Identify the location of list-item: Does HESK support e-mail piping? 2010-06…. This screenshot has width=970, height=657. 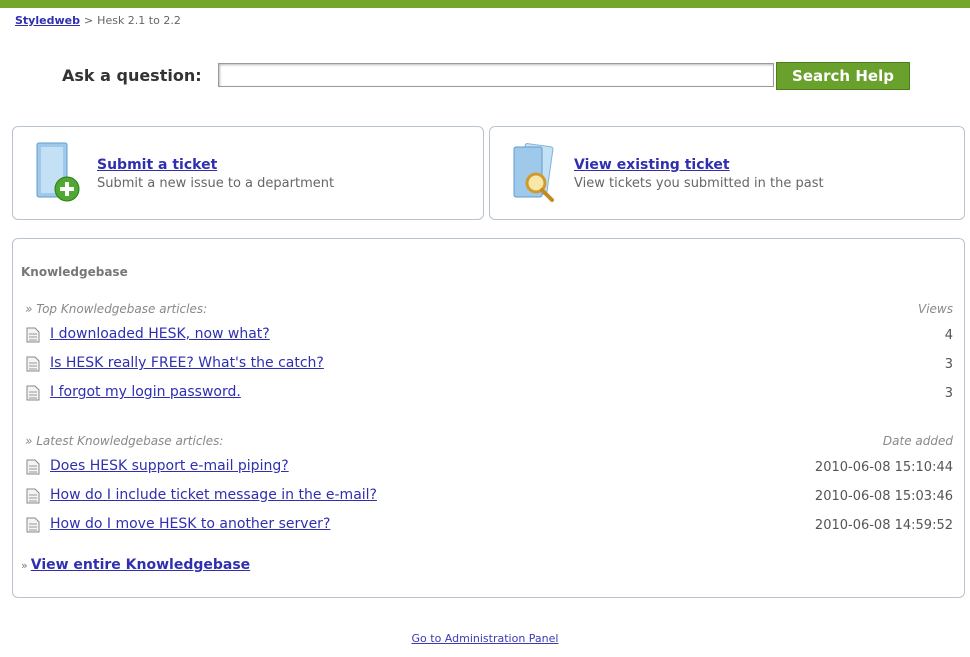
(487, 468).